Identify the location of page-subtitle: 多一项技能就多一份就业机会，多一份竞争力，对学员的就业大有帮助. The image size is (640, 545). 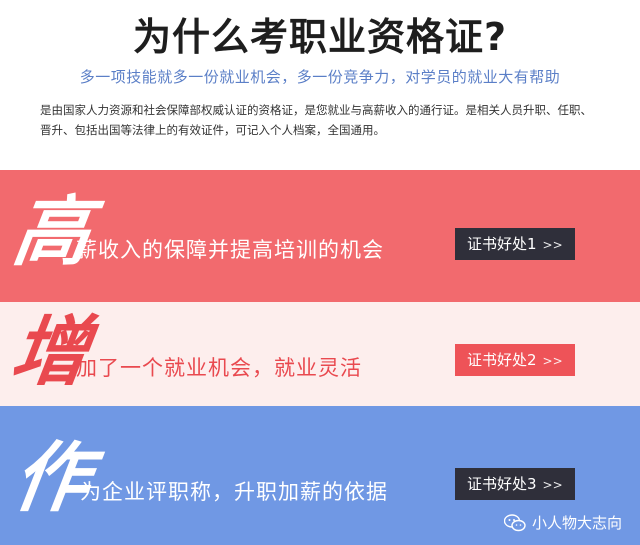
(320, 77).